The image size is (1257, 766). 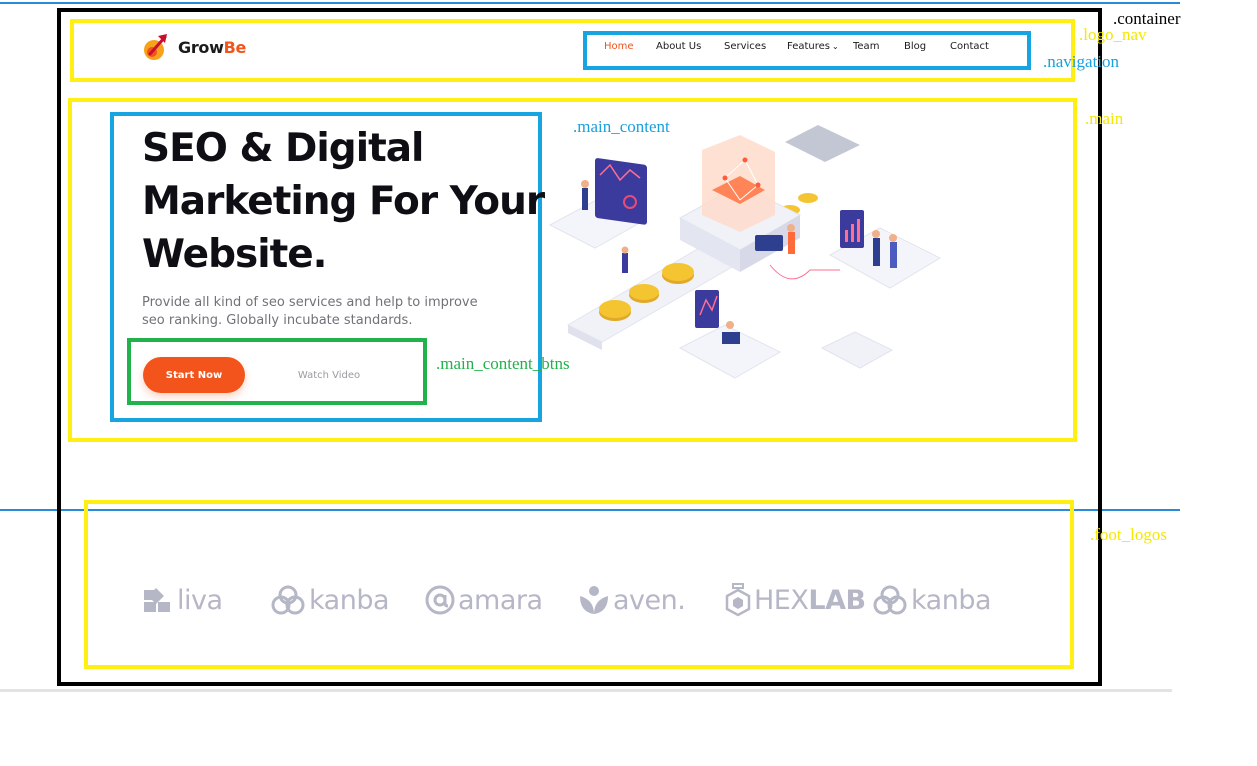 What do you see at coordinates (969, 46) in the screenshot?
I see `nav-contact: Contact` at bounding box center [969, 46].